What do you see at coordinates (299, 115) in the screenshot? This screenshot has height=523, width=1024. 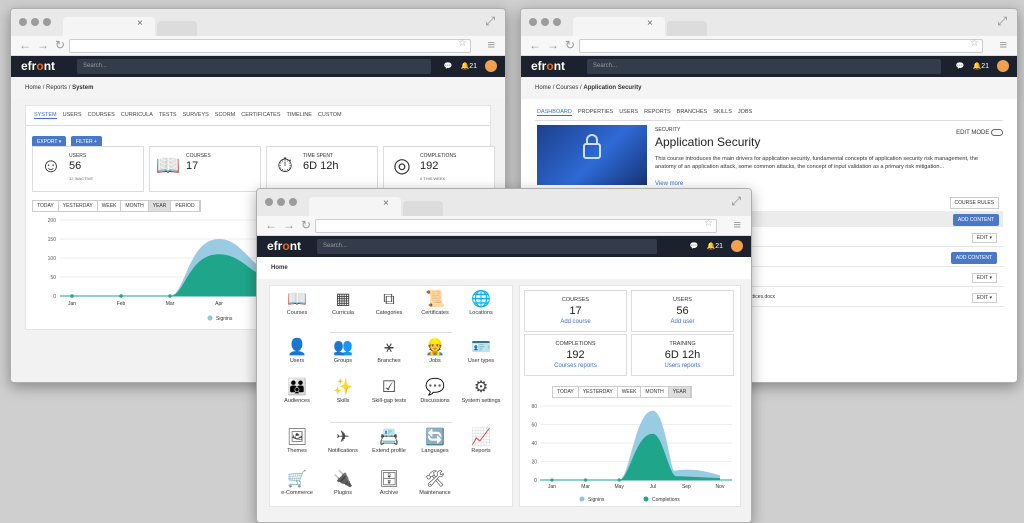 I see `tab-timeline: TIMELINE` at bounding box center [299, 115].